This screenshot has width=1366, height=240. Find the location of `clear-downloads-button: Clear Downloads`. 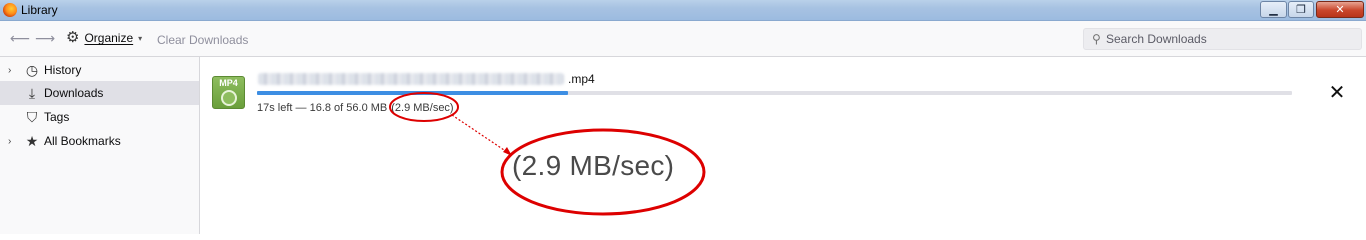

clear-downloads-button: Clear Downloads is located at coordinates (202, 40).